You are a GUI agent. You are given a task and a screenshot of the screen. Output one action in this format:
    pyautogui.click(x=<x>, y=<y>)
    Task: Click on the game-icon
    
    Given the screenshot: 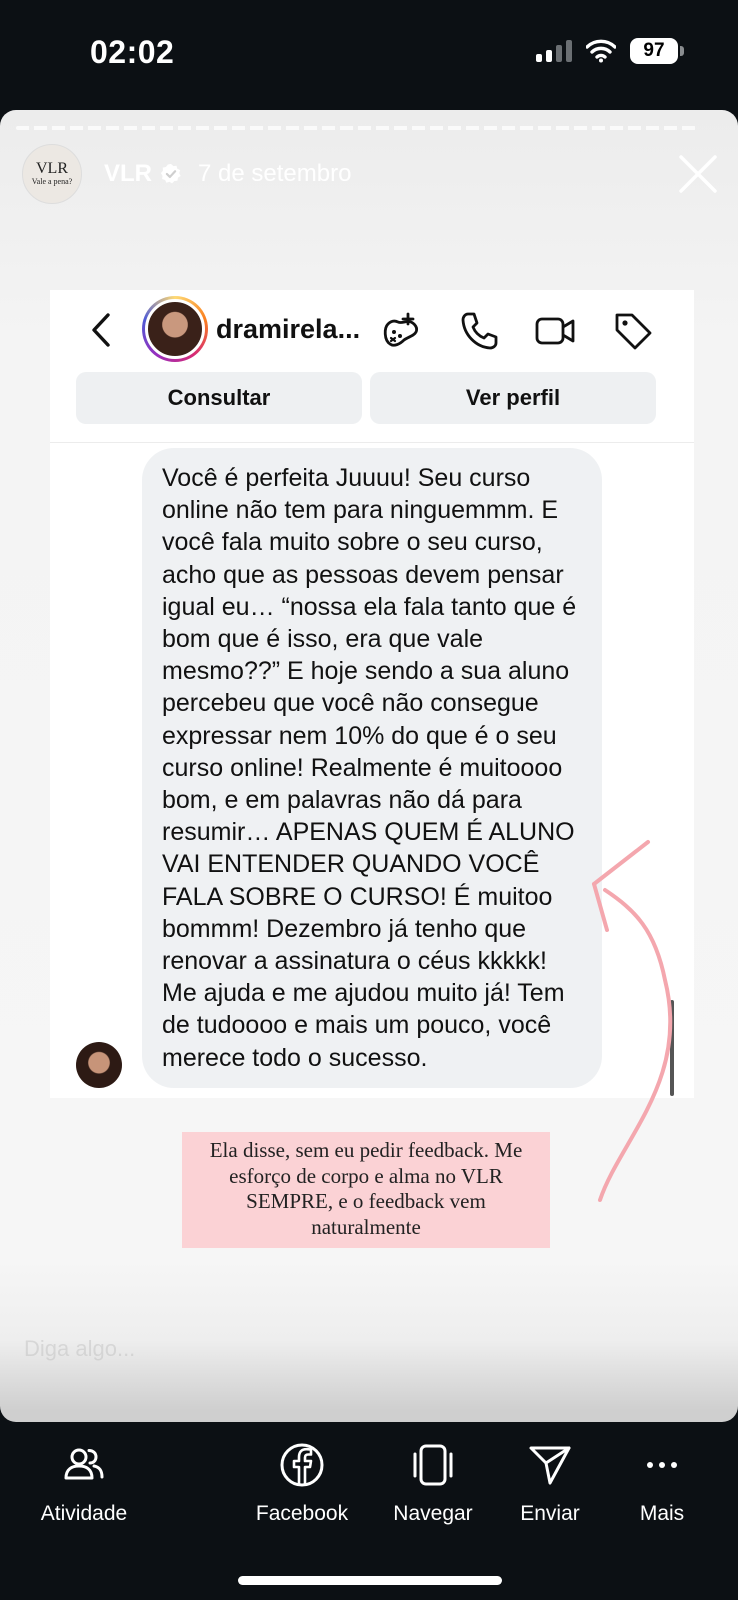 What is the action you would take?
    pyautogui.click(x=401, y=329)
    